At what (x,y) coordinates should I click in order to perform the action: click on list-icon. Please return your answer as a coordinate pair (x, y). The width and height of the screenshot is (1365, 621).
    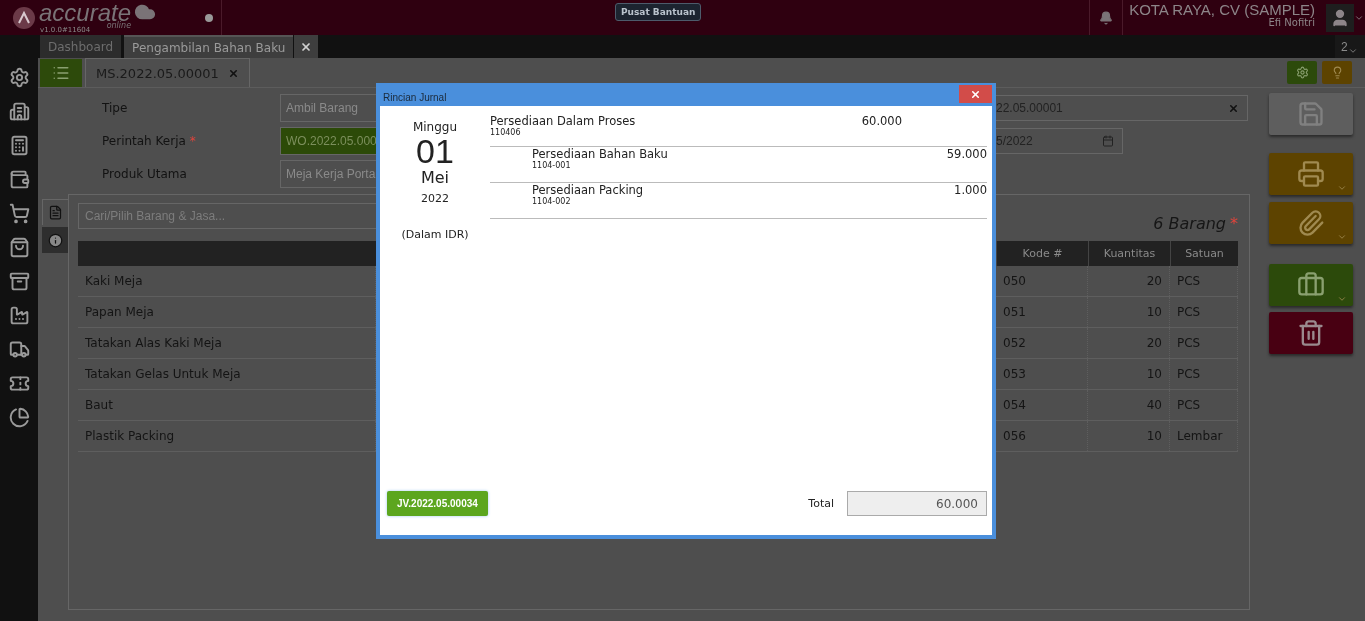
    Looking at the image, I should click on (61, 73).